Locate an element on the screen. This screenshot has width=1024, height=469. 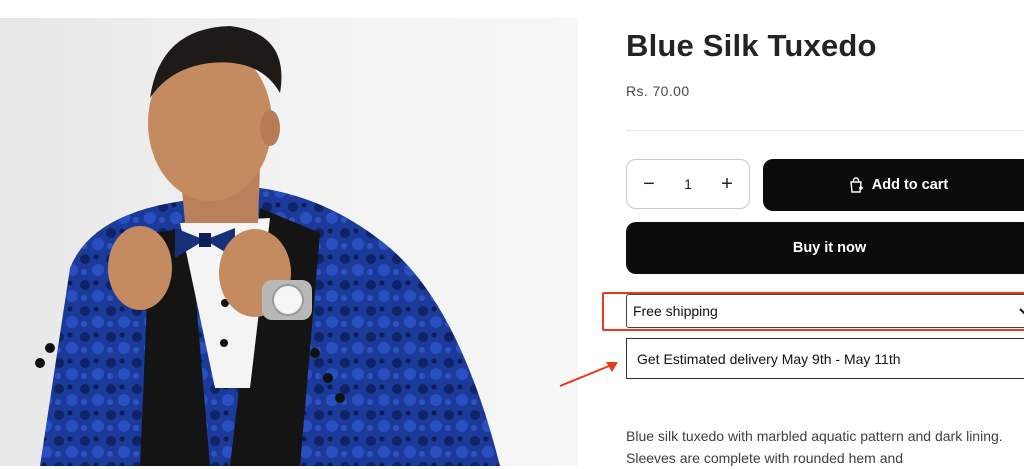
arrow-icon is located at coordinates (588, 374).